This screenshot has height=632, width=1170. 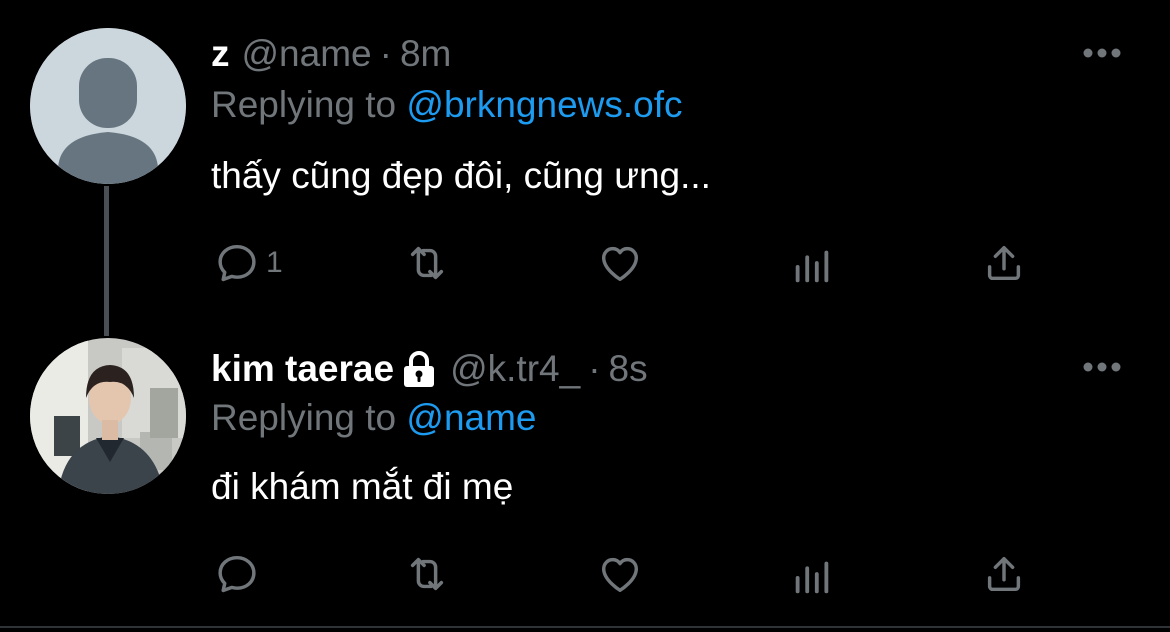 I want to click on avatar-photo, so click(x=108, y=416).